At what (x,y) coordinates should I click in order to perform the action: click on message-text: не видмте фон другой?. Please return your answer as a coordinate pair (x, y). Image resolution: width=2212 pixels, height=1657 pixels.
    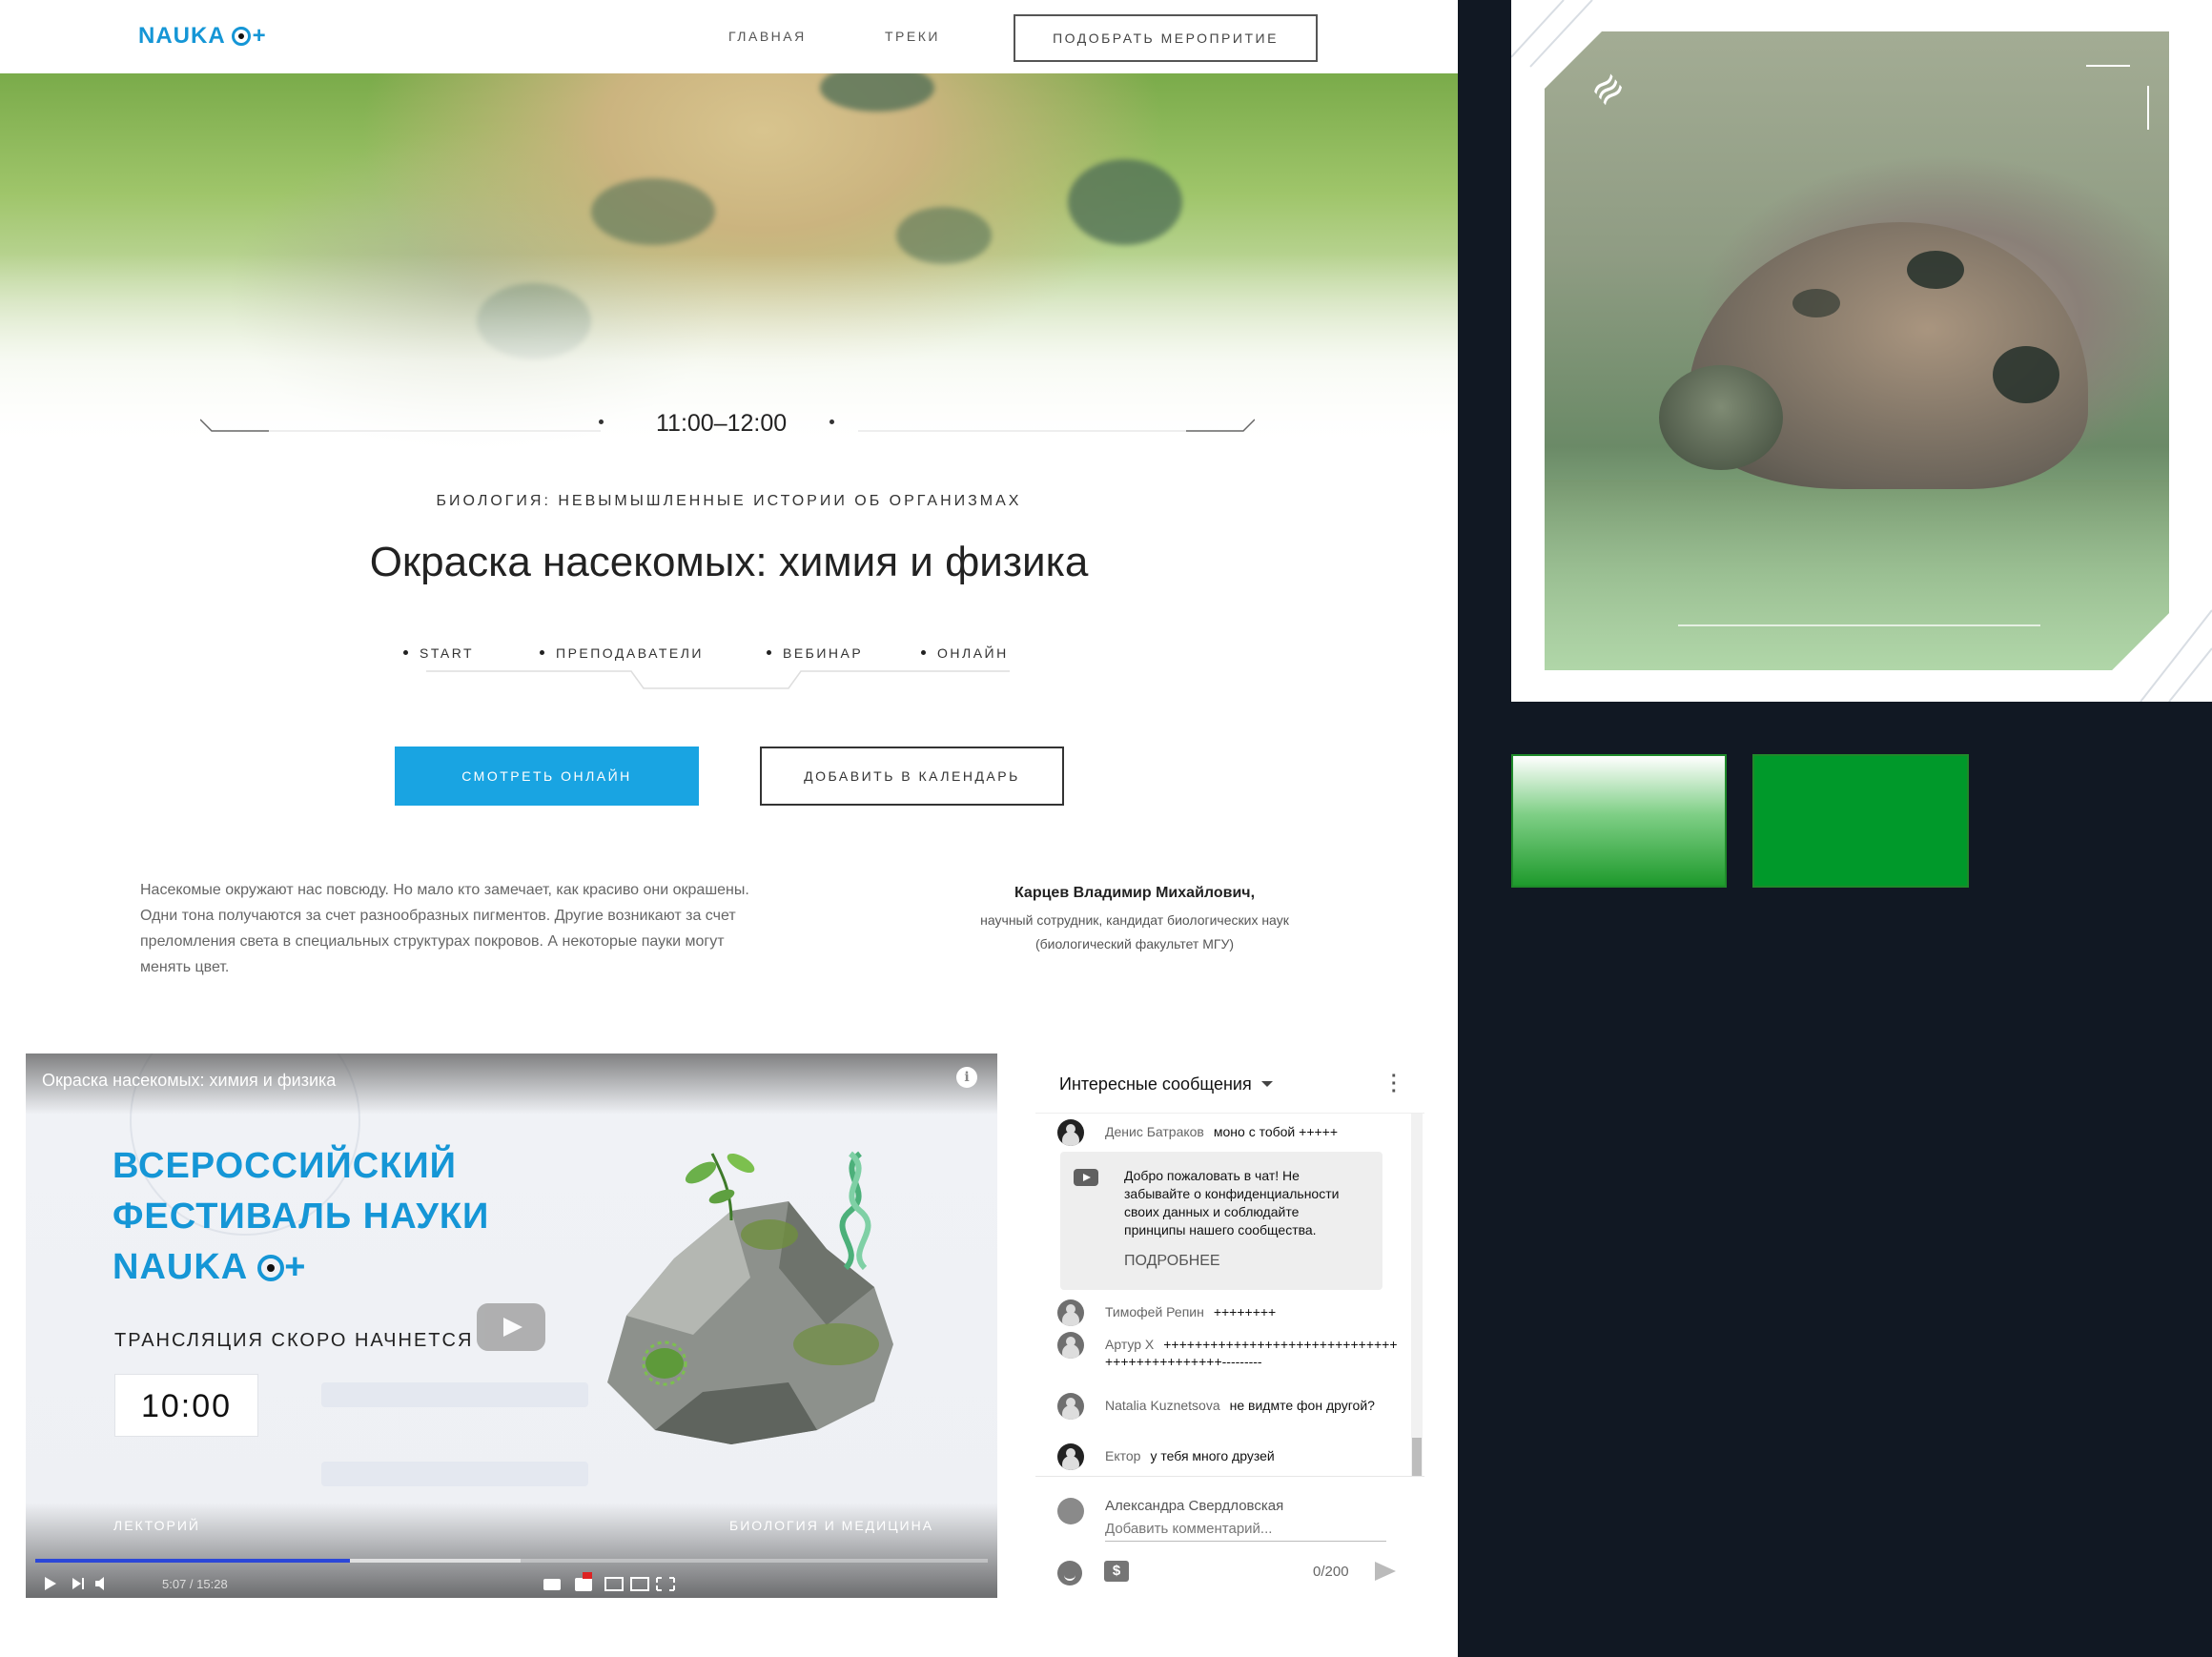
    Looking at the image, I should click on (1302, 1405).